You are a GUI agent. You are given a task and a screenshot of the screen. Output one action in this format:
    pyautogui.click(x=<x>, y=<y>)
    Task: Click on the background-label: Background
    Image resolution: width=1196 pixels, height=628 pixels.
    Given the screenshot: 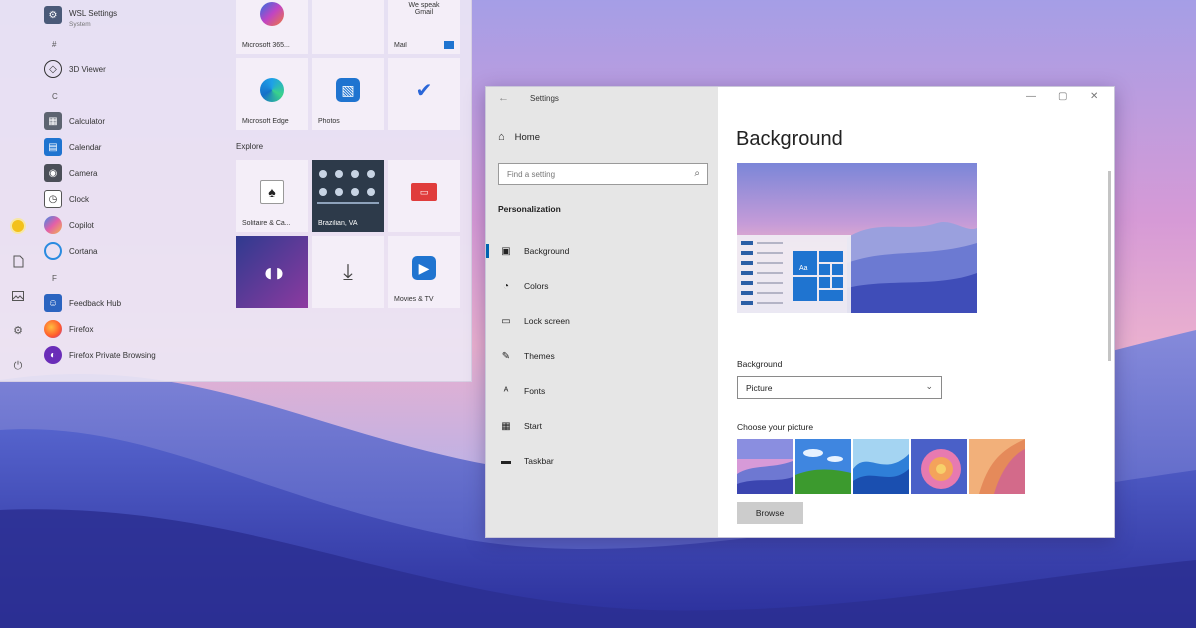 What is the action you would take?
    pyautogui.click(x=760, y=364)
    